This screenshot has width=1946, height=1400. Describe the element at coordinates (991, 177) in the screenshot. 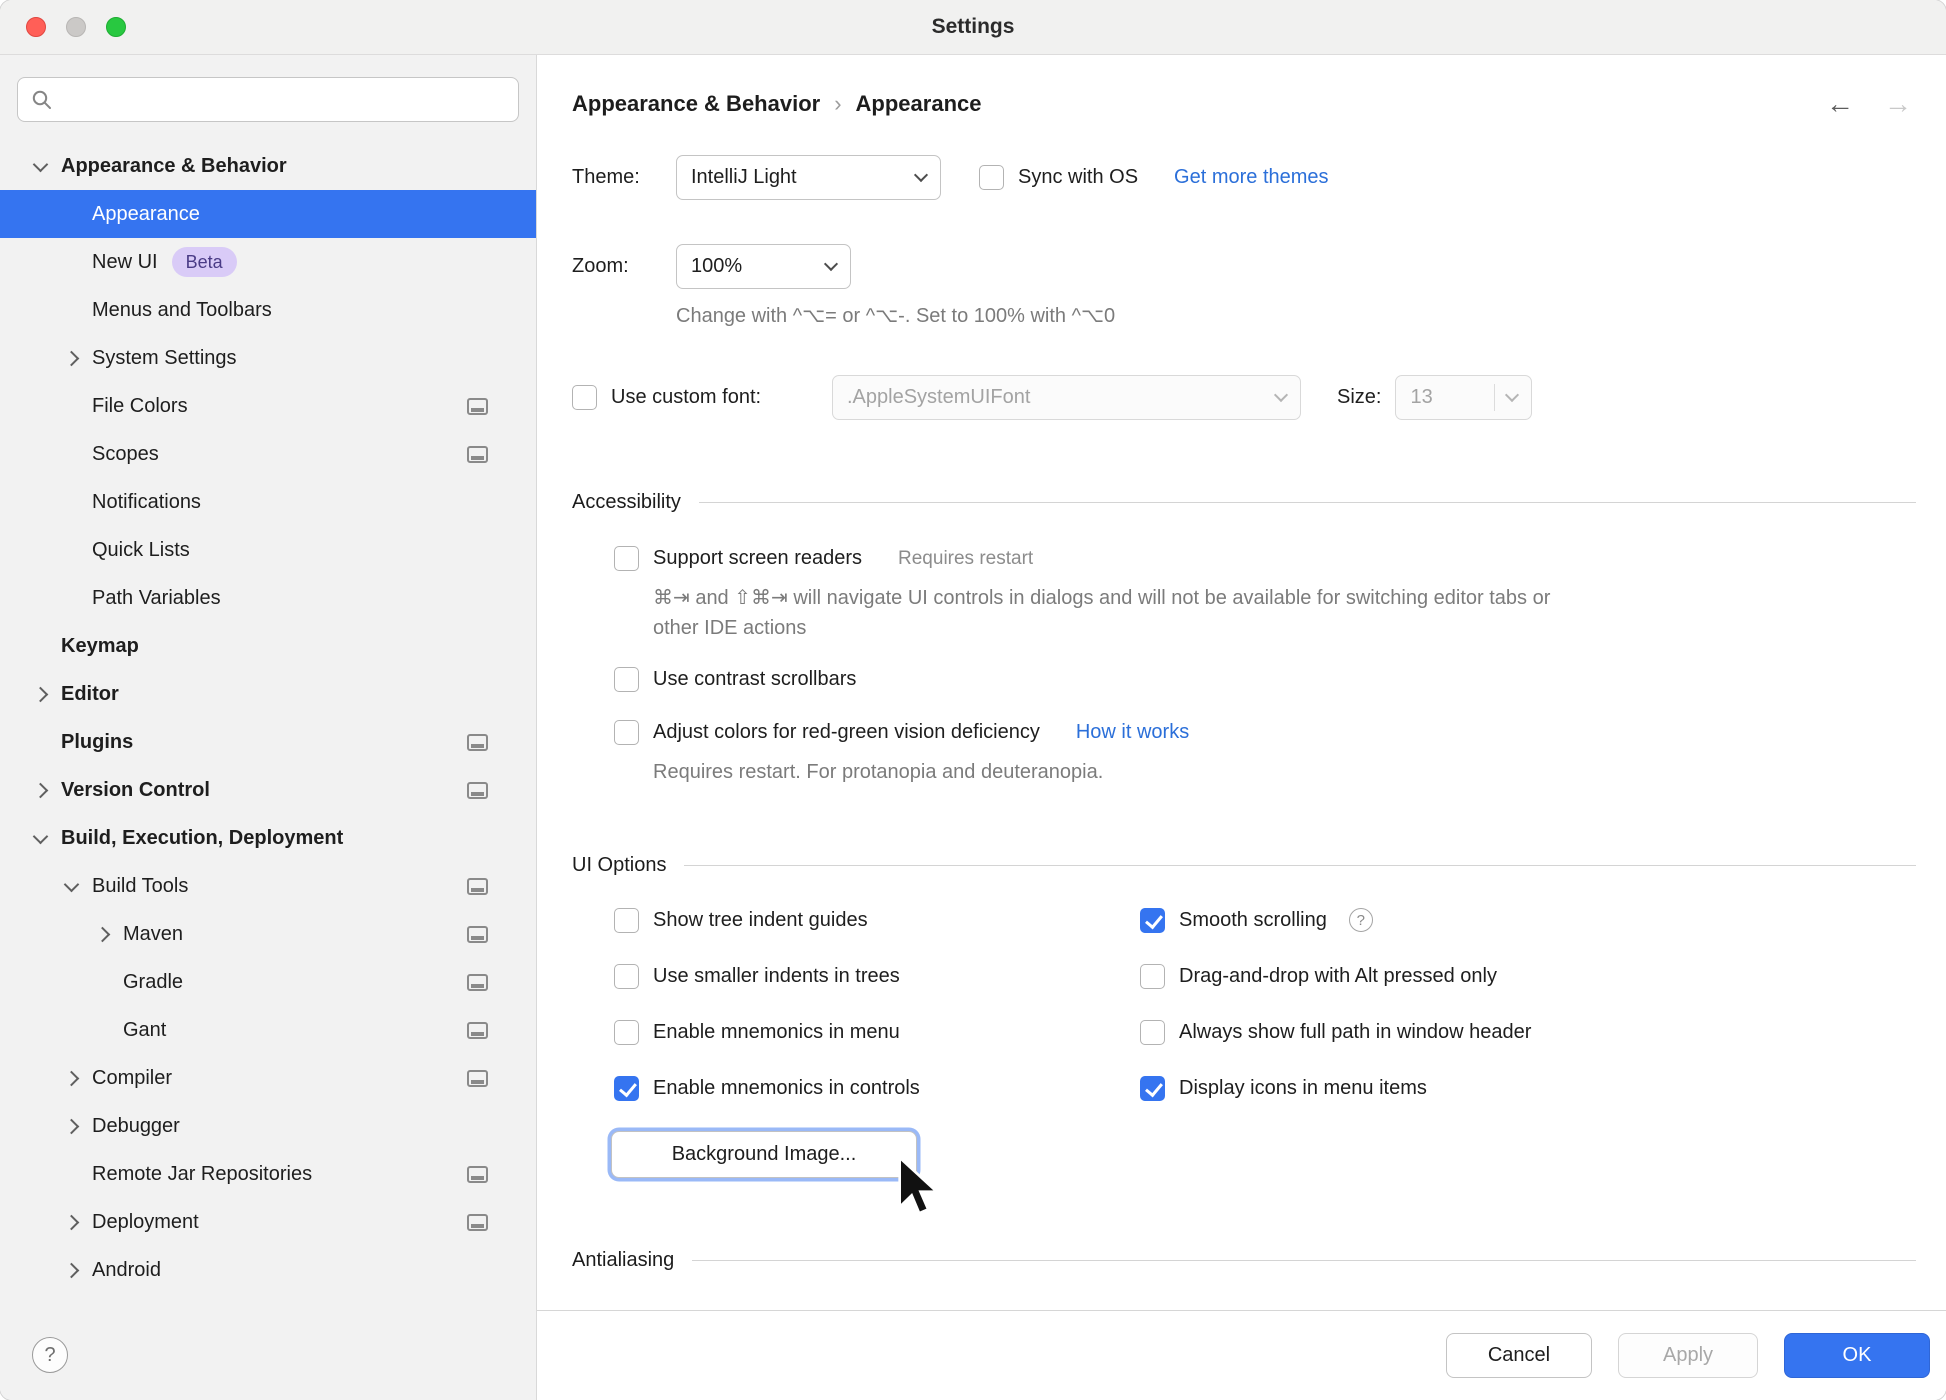

I see `sync-with-os-checkbox` at that location.